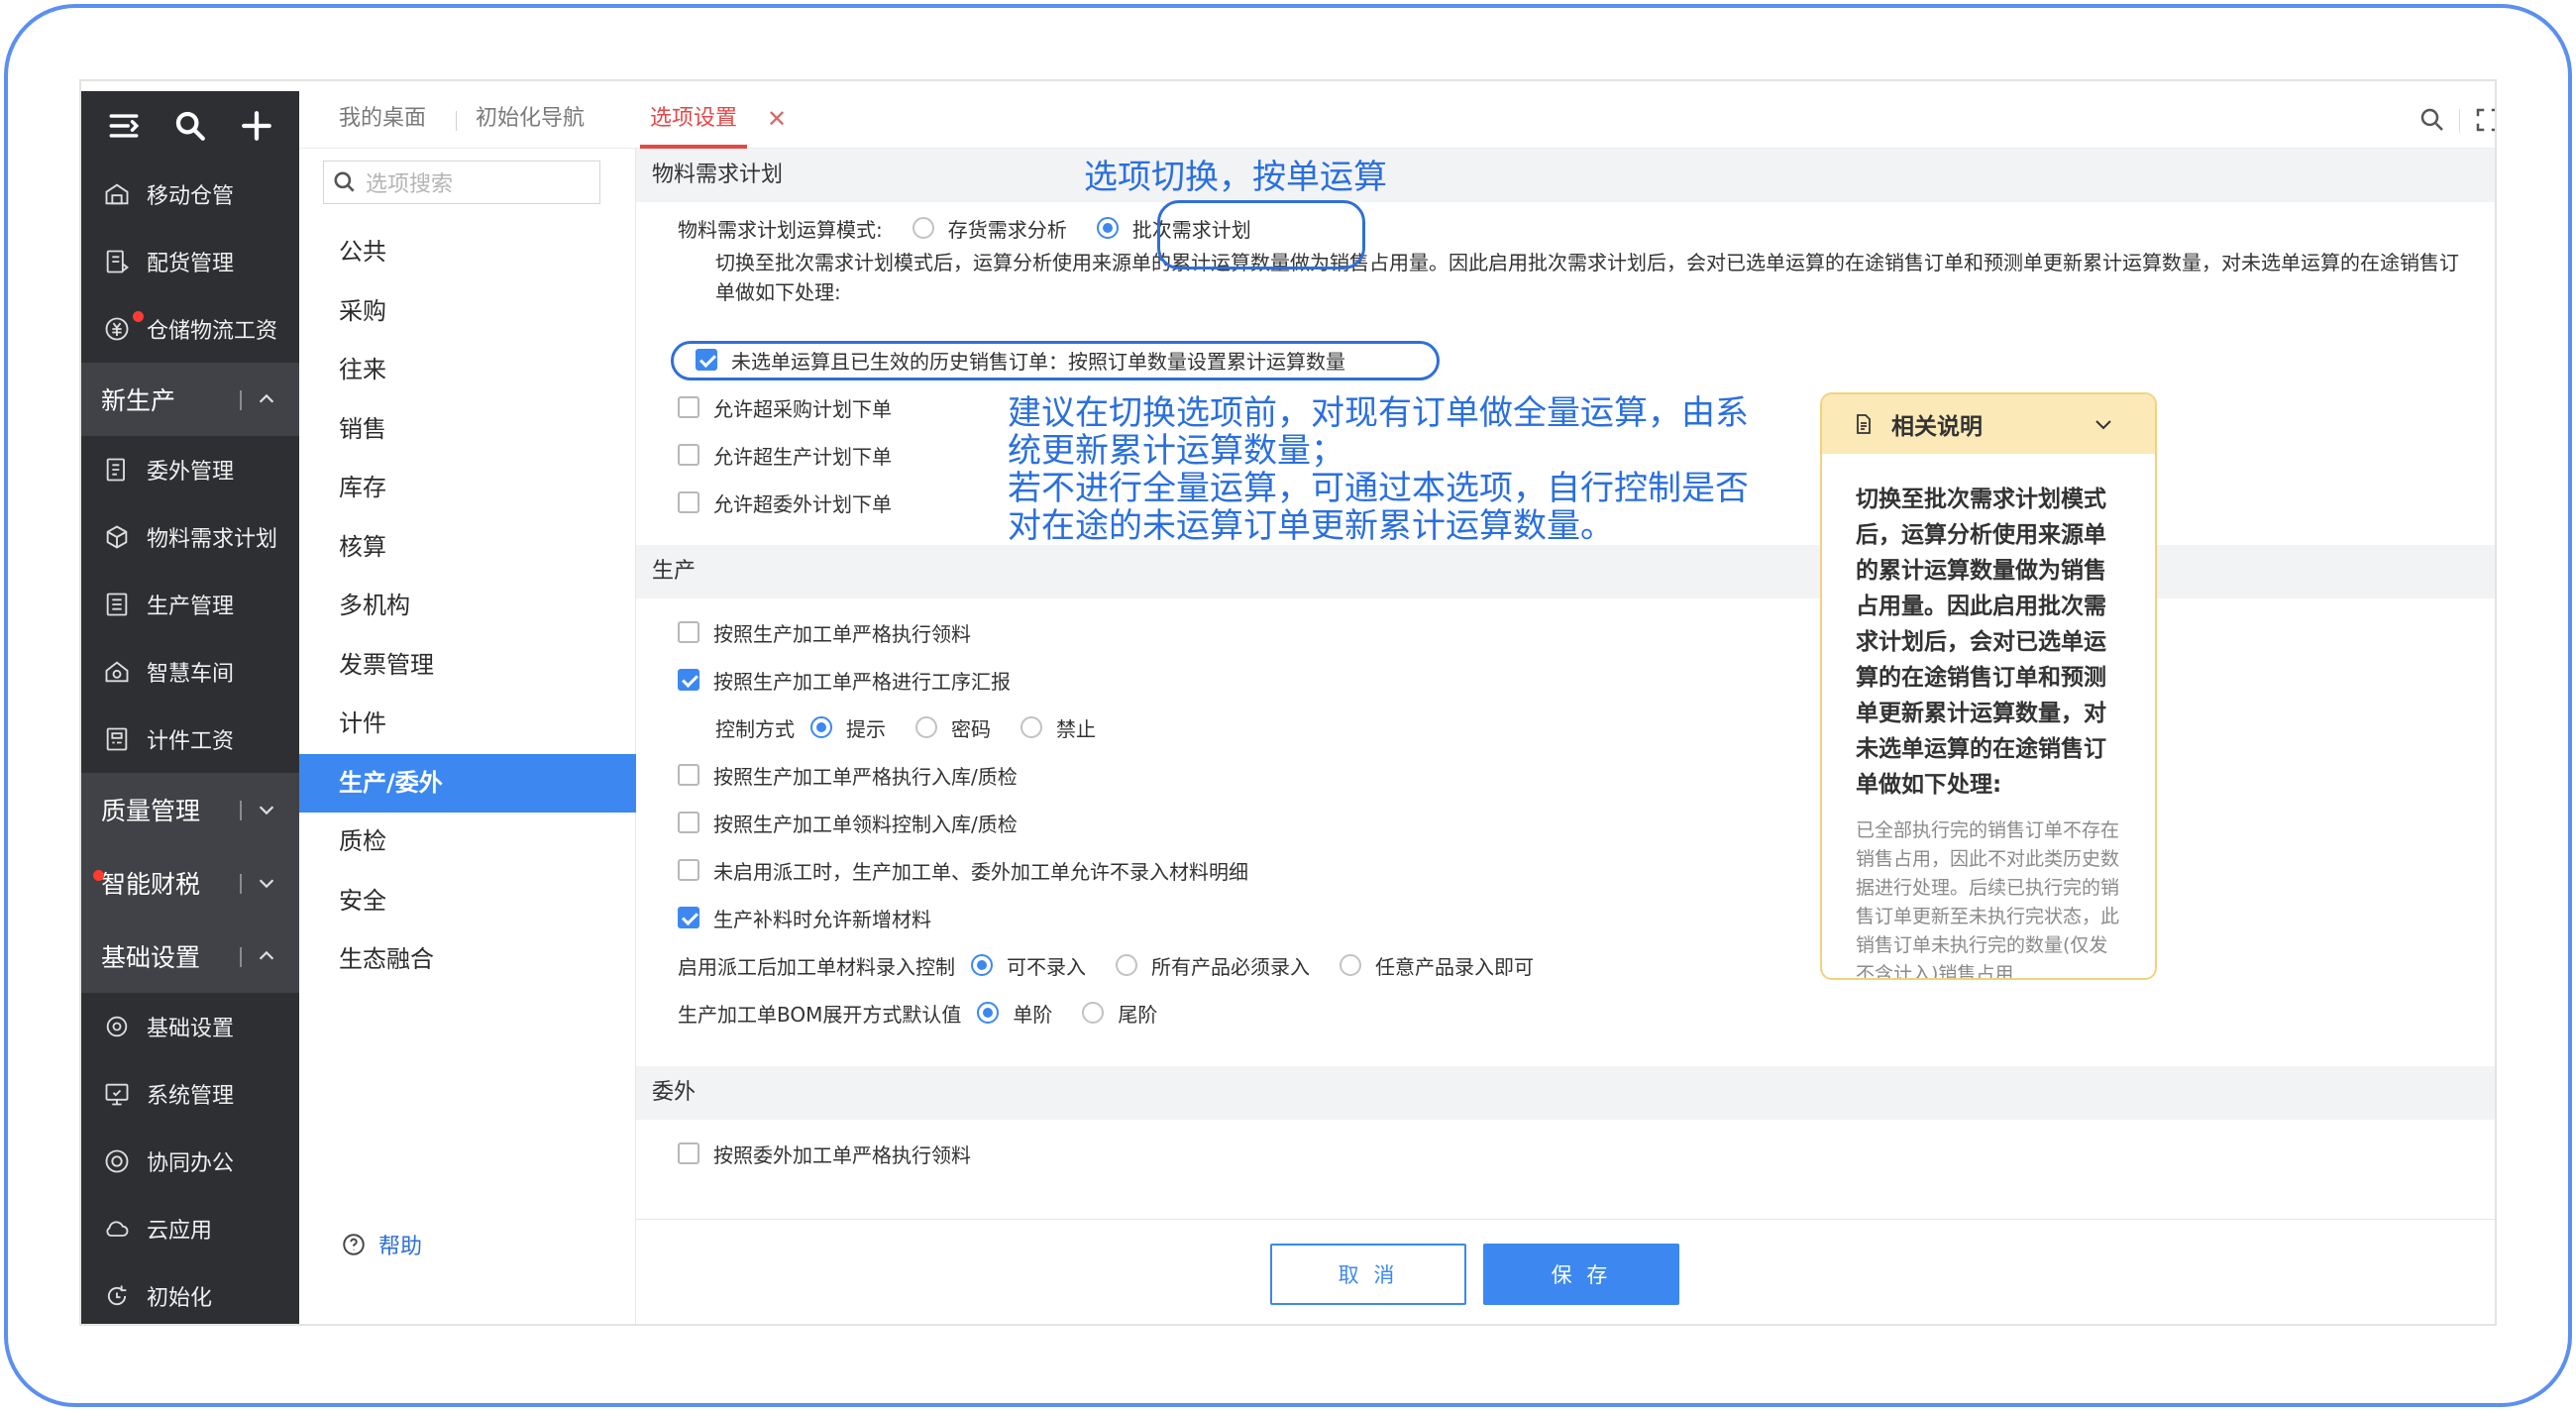 Image resolution: width=2576 pixels, height=1411 pixels. I want to click on nav-item-production-outsource: 生产/委外, so click(467, 783).